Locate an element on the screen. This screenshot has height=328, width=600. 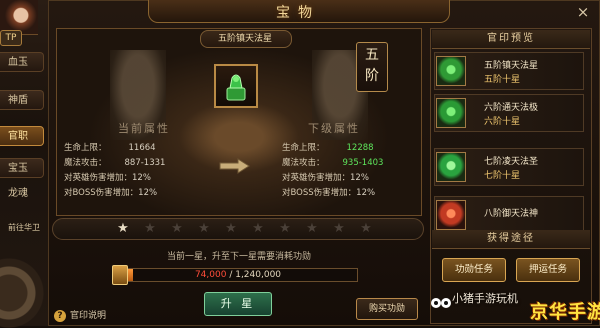
merit-current: 74,000 is located at coordinates (210, 275).